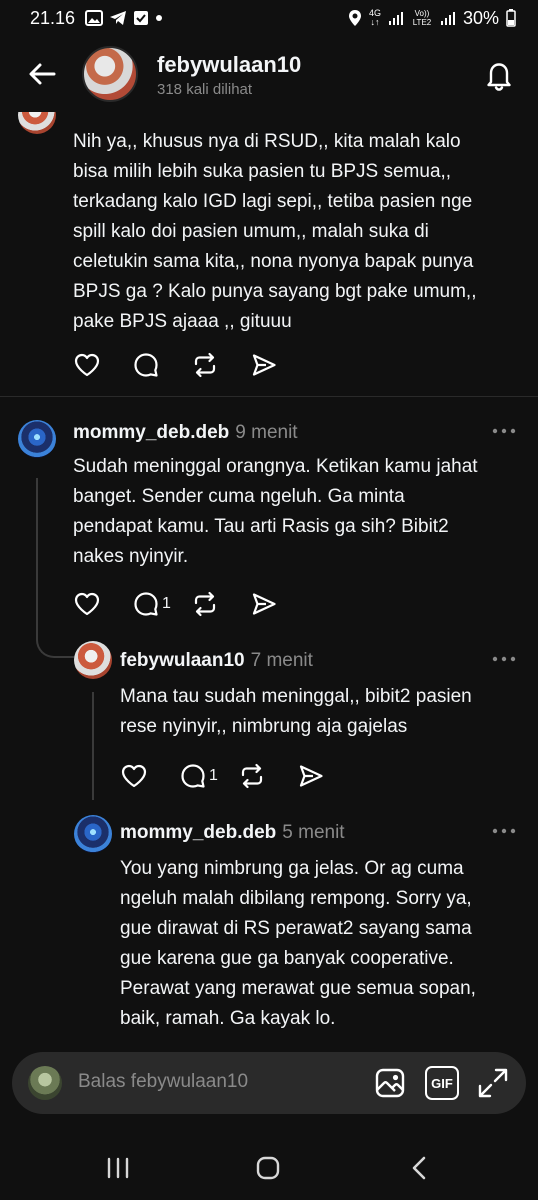  Describe the element at coordinates (493, 1083) in the screenshot. I see `expand-icon` at that location.